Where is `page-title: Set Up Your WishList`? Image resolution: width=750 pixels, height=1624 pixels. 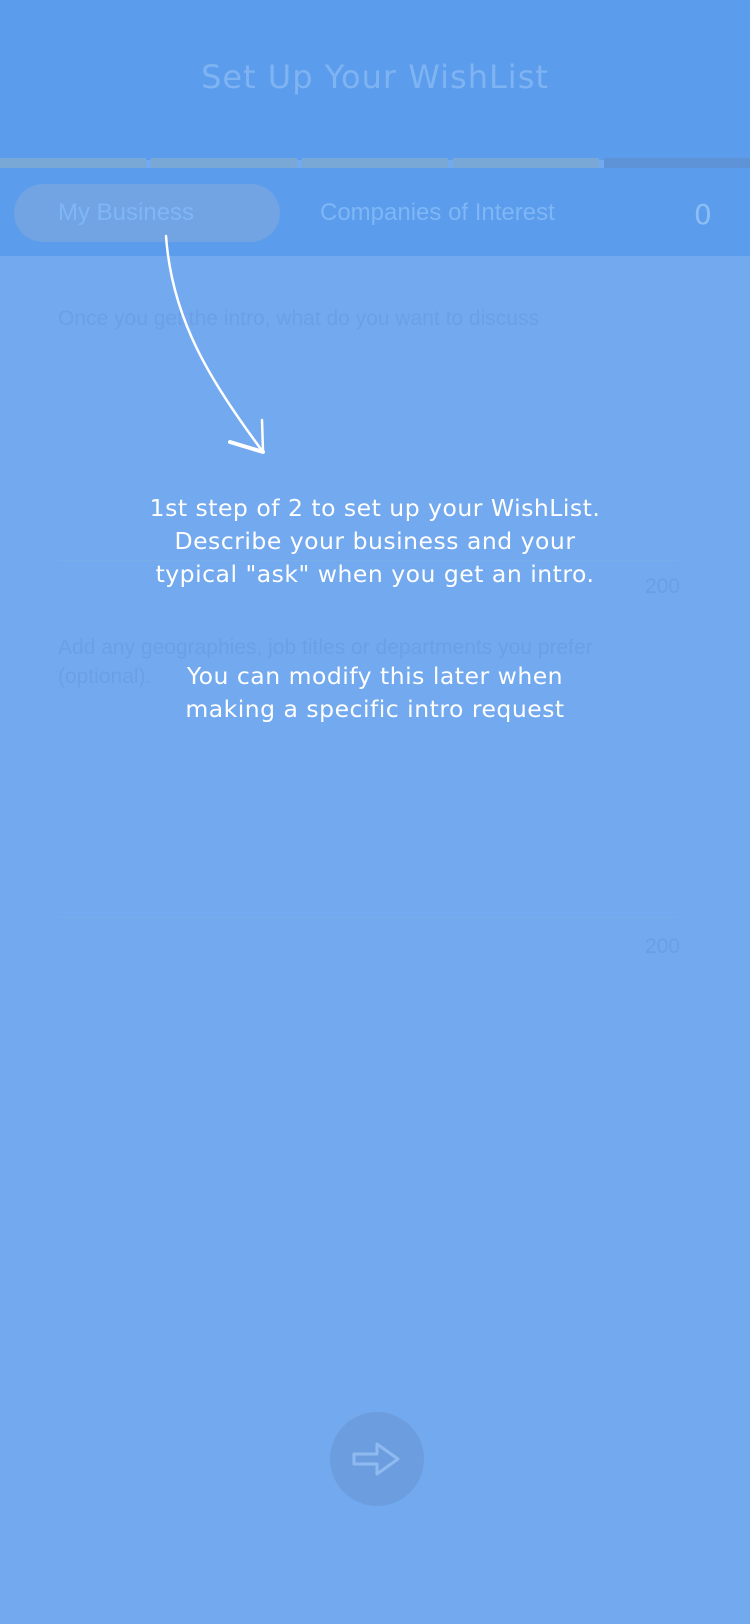 page-title: Set Up Your WishList is located at coordinates (375, 77).